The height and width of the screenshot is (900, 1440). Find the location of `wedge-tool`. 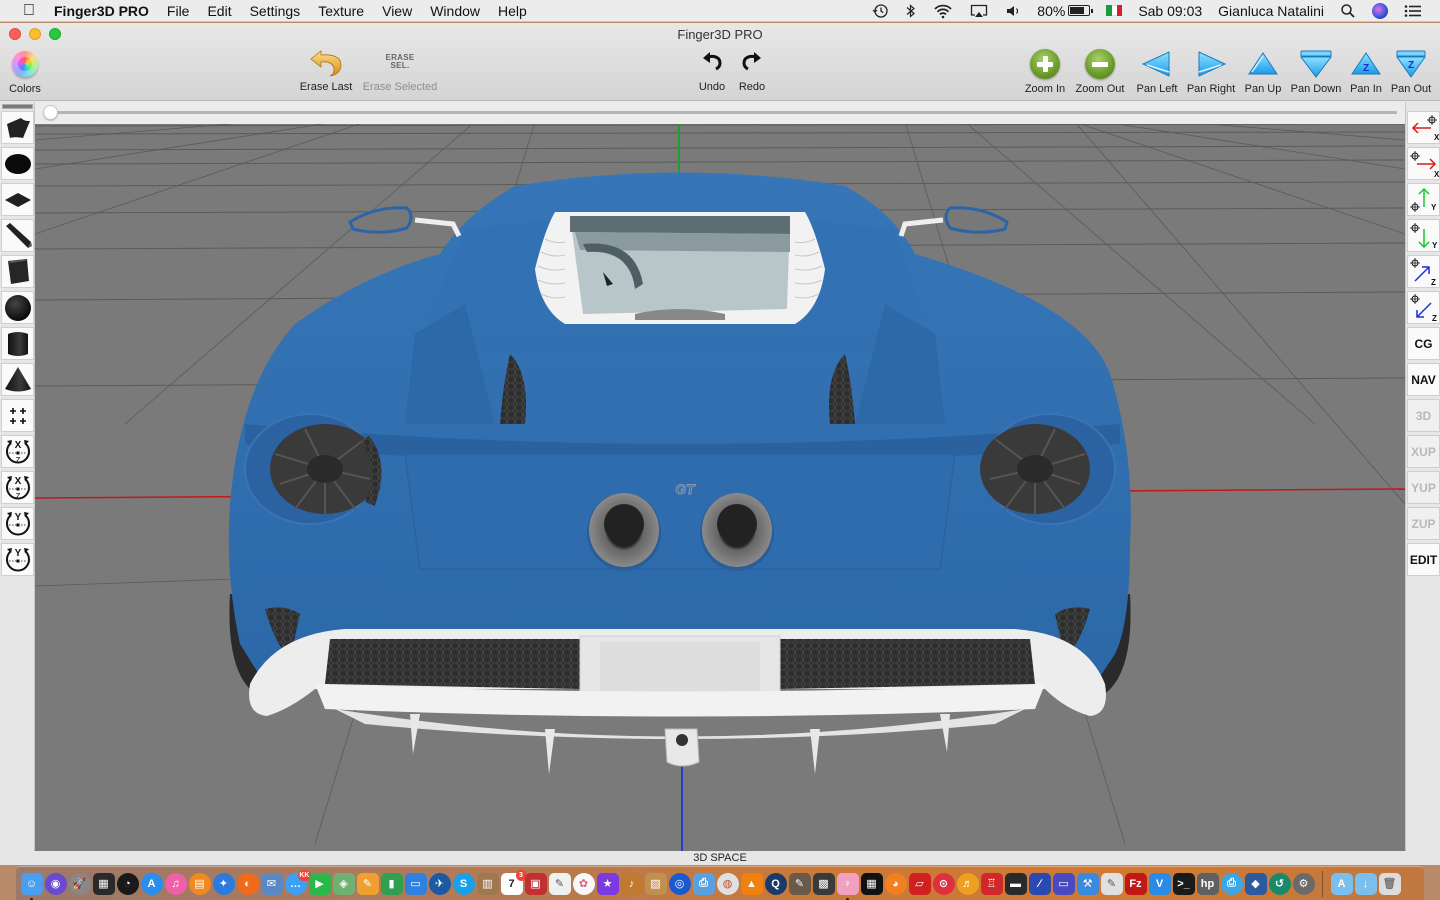

wedge-tool is located at coordinates (17, 235).